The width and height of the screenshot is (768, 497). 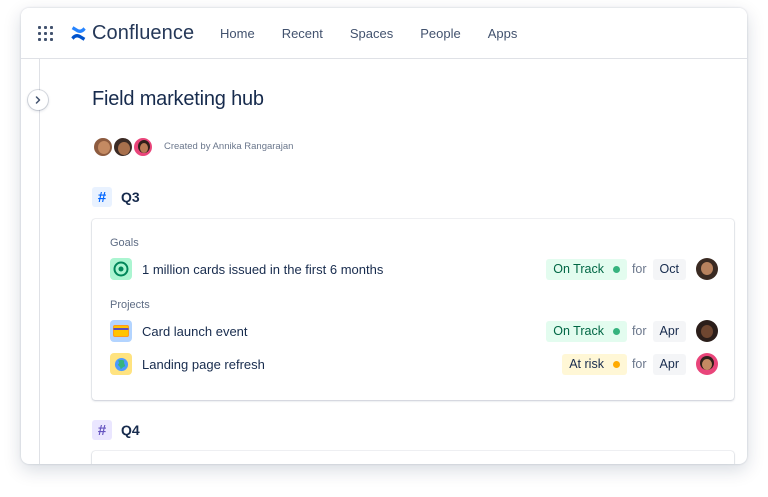 I want to click on project-meta: At risk for Apr, so click(x=640, y=364).